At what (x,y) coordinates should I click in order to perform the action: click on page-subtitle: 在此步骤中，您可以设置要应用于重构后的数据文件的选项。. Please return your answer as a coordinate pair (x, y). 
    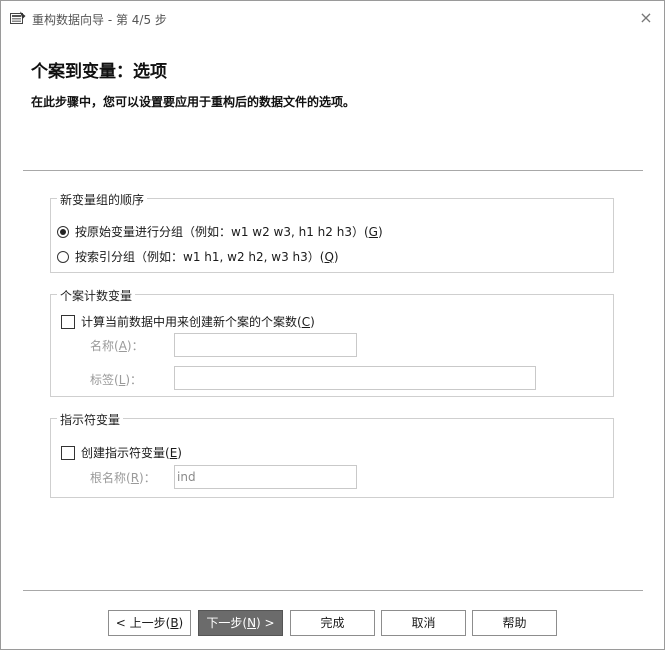
    Looking at the image, I should click on (193, 102).